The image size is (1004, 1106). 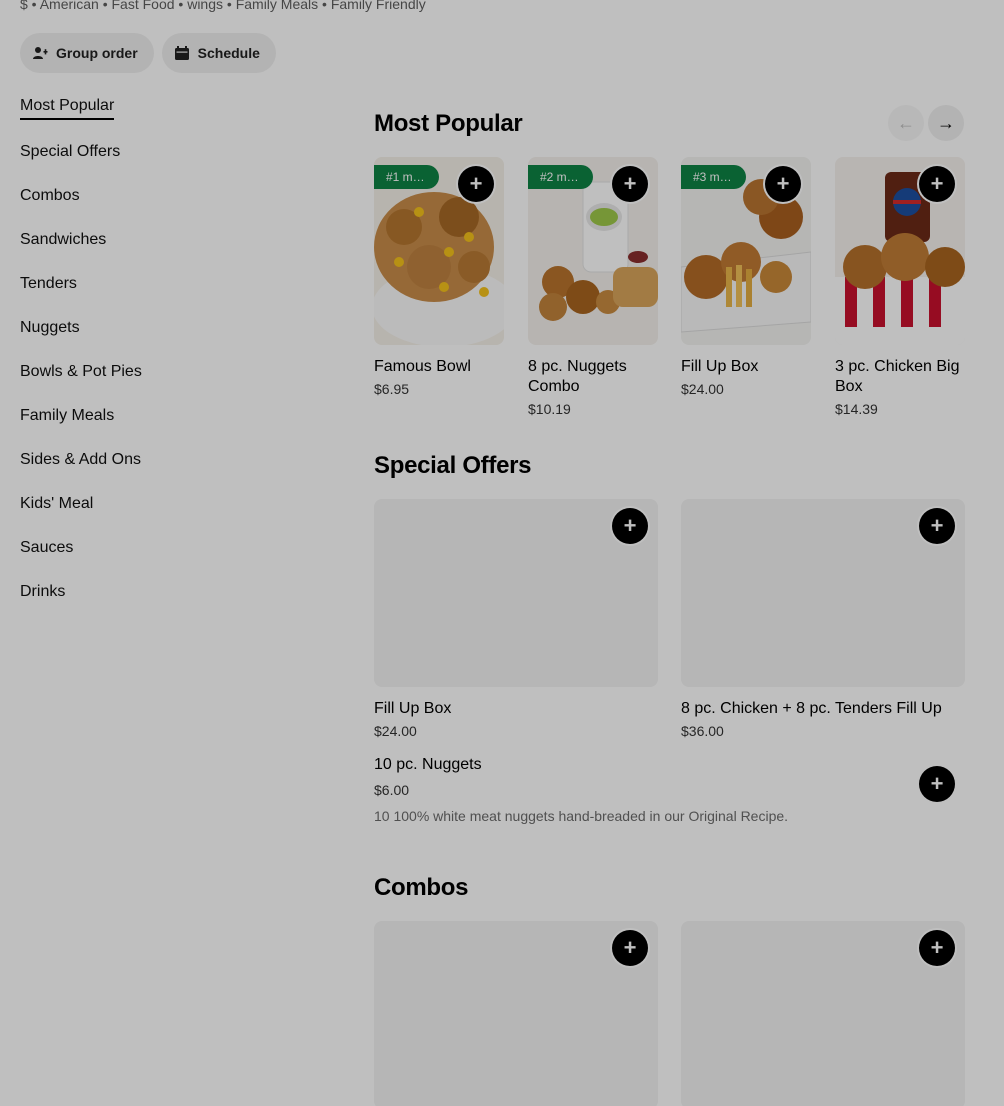 What do you see at coordinates (170, 164) in the screenshot?
I see `sidebar-item-special-offers: Special Offers` at bounding box center [170, 164].